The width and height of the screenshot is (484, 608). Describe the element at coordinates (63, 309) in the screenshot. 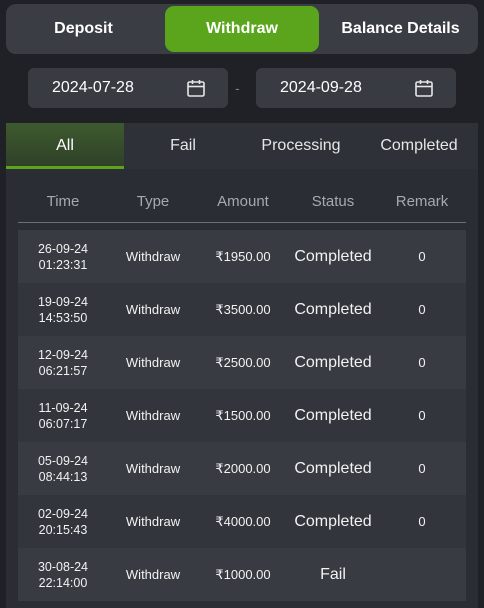

I see `row-time: 19-09-24 14:53:50` at that location.